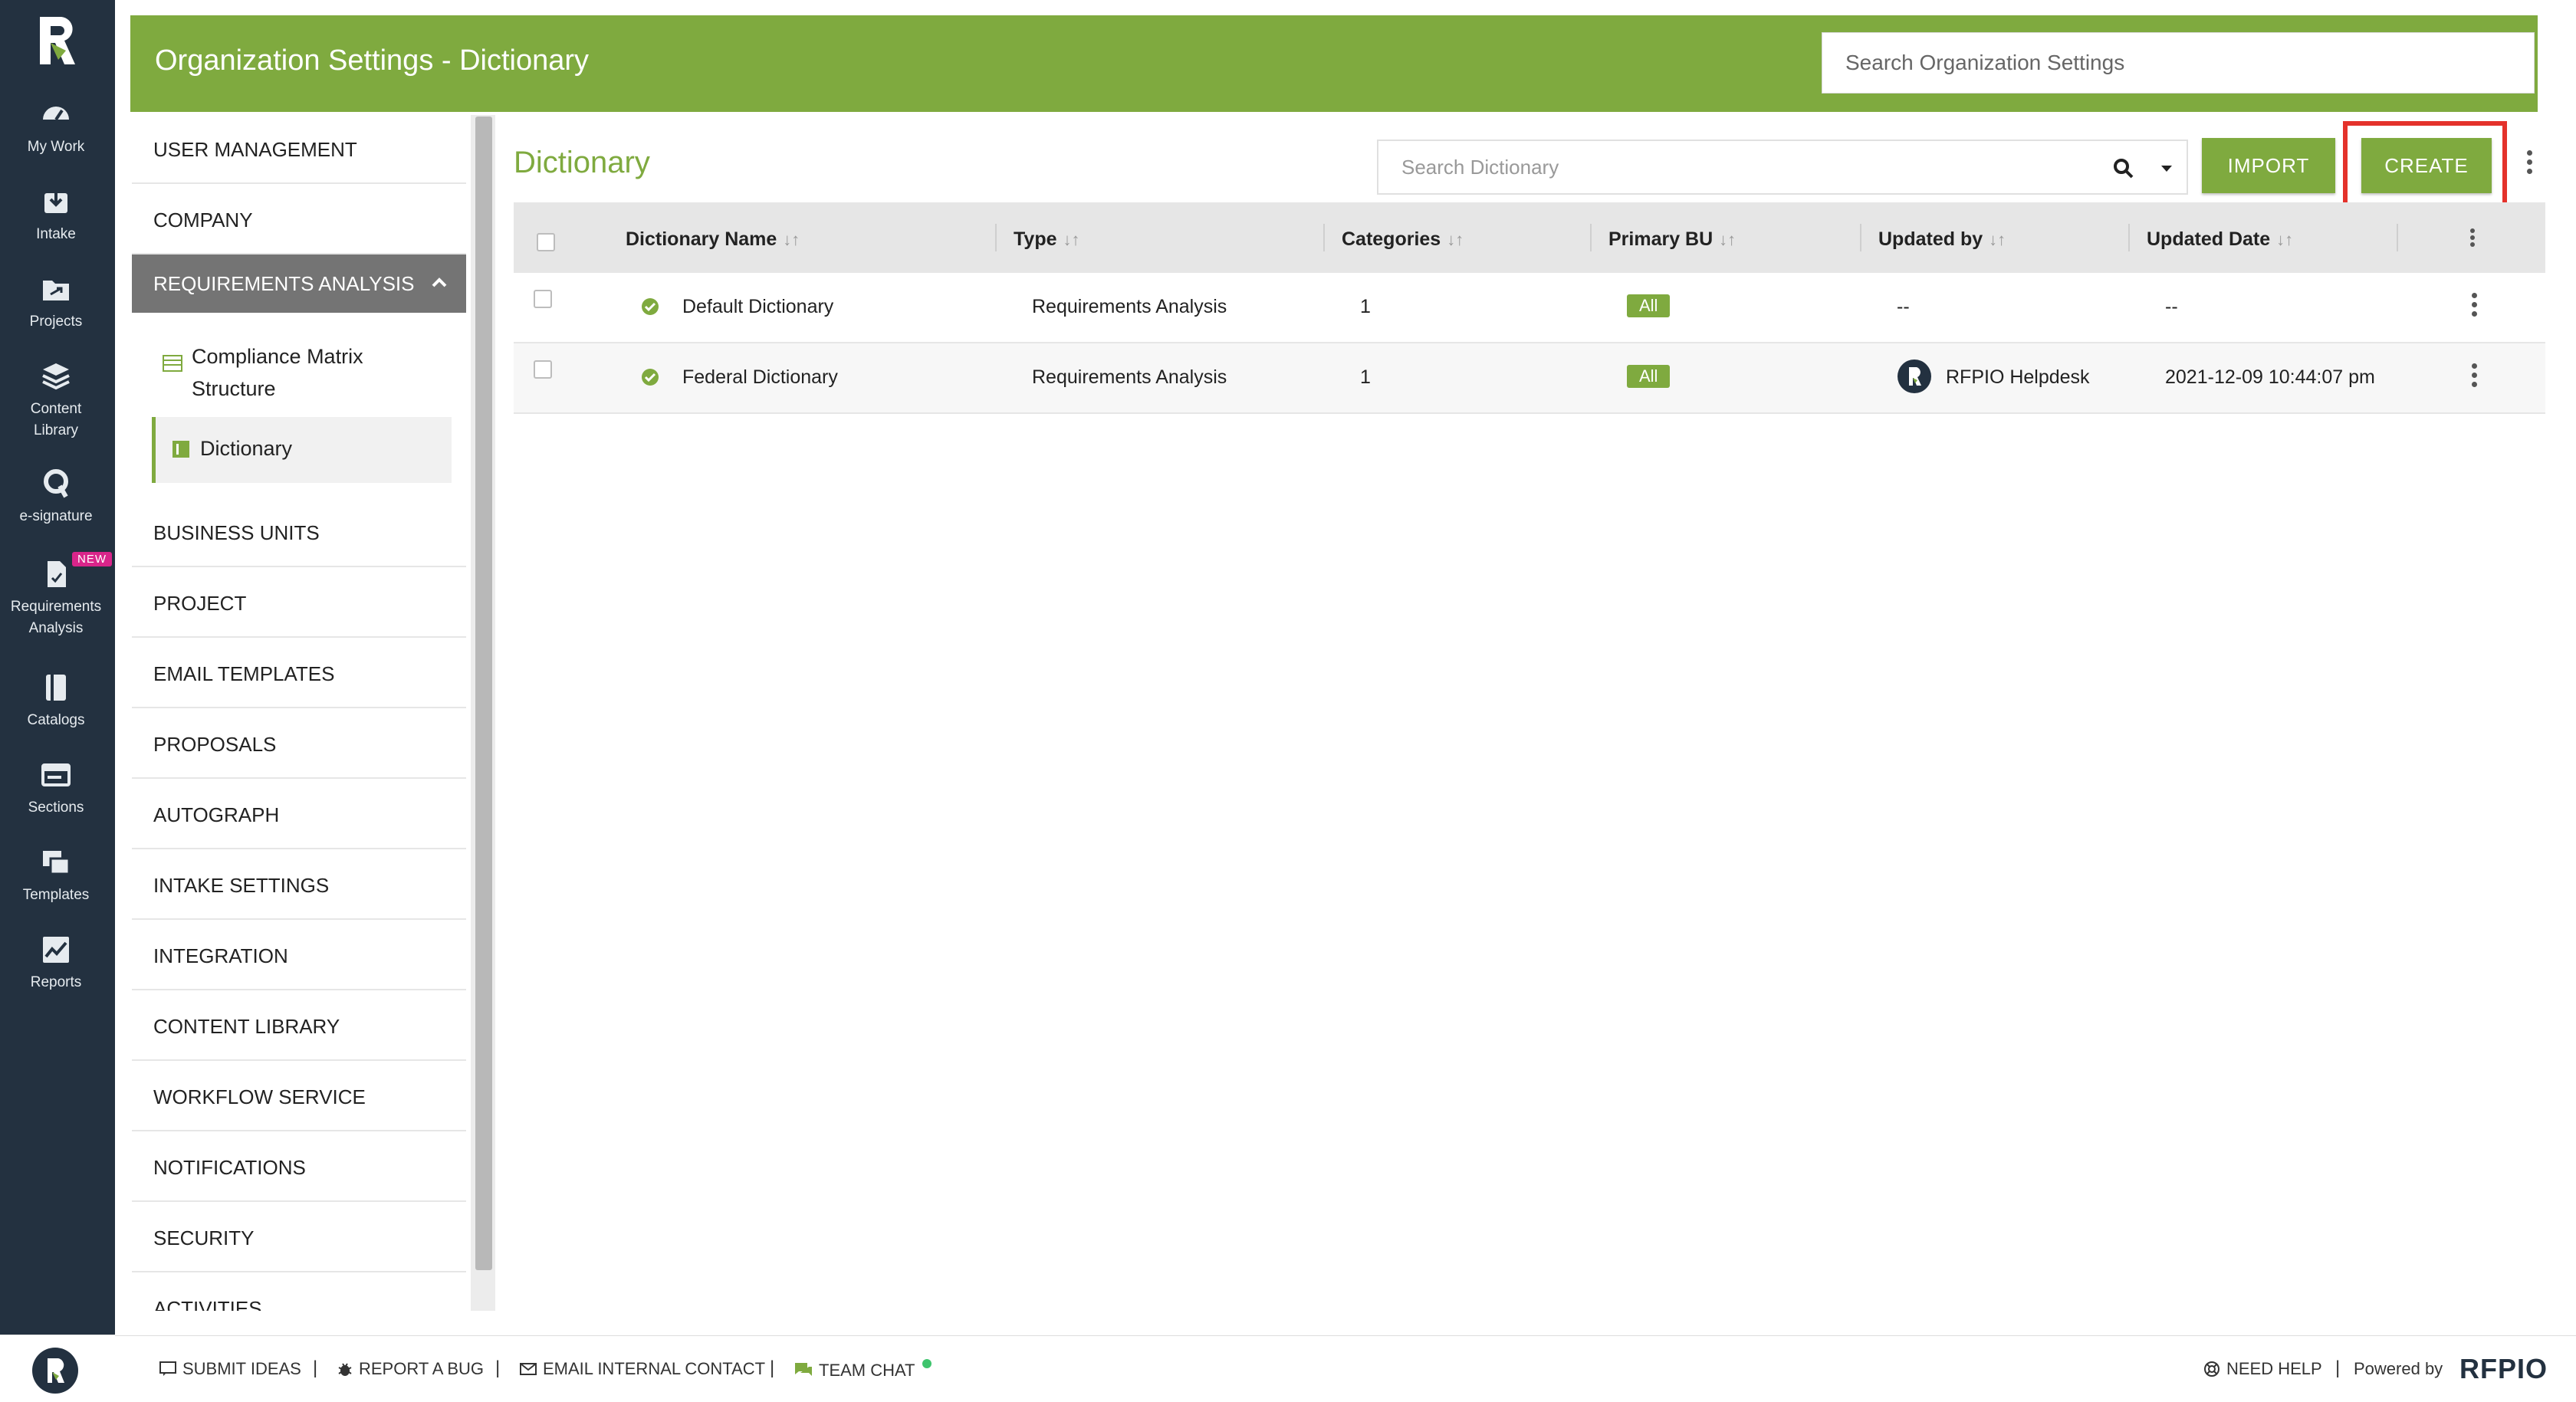  I want to click on dictionary-book-icon, so click(181, 449).